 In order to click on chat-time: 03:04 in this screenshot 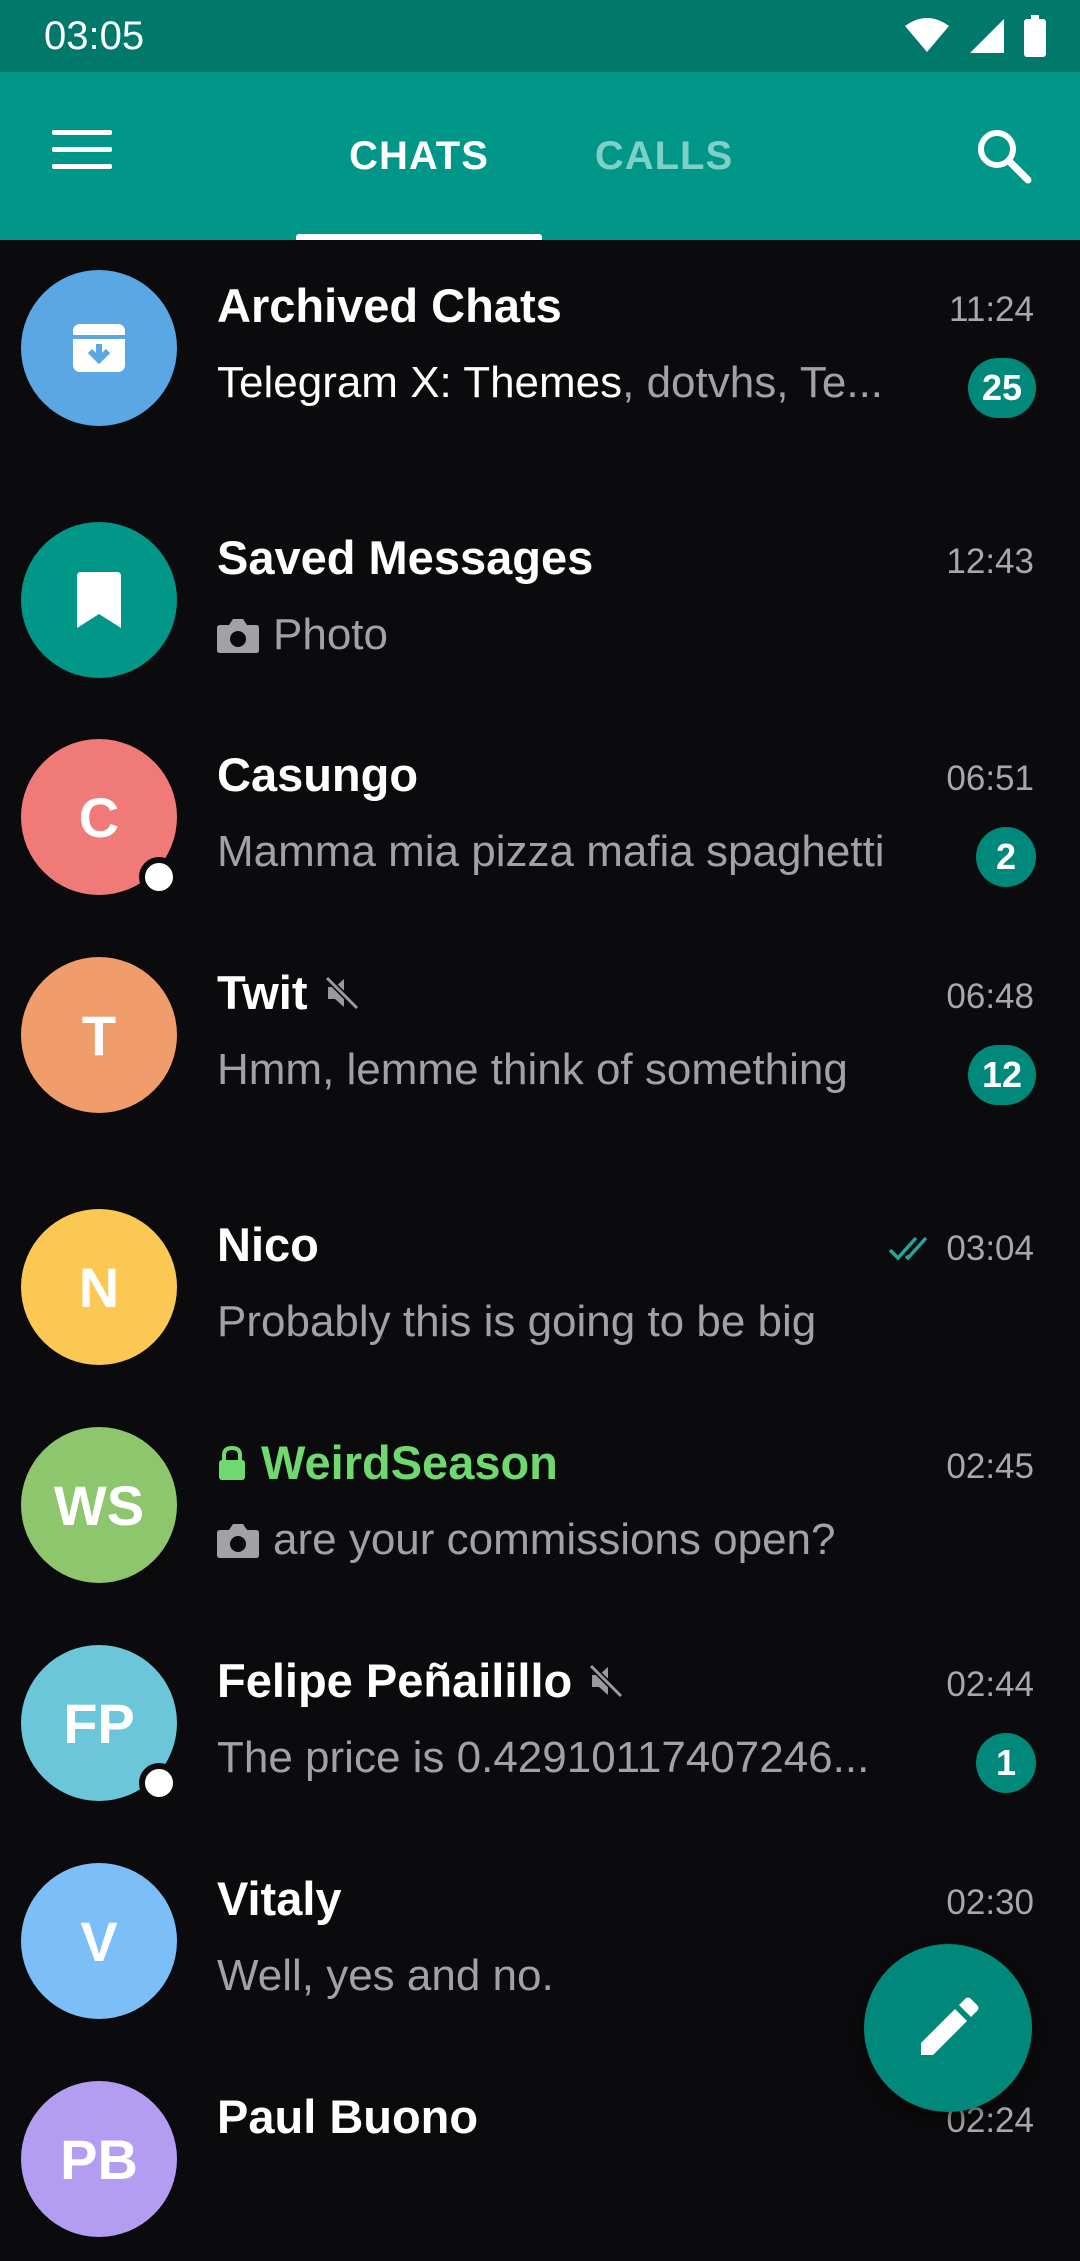, I will do `click(961, 1249)`.